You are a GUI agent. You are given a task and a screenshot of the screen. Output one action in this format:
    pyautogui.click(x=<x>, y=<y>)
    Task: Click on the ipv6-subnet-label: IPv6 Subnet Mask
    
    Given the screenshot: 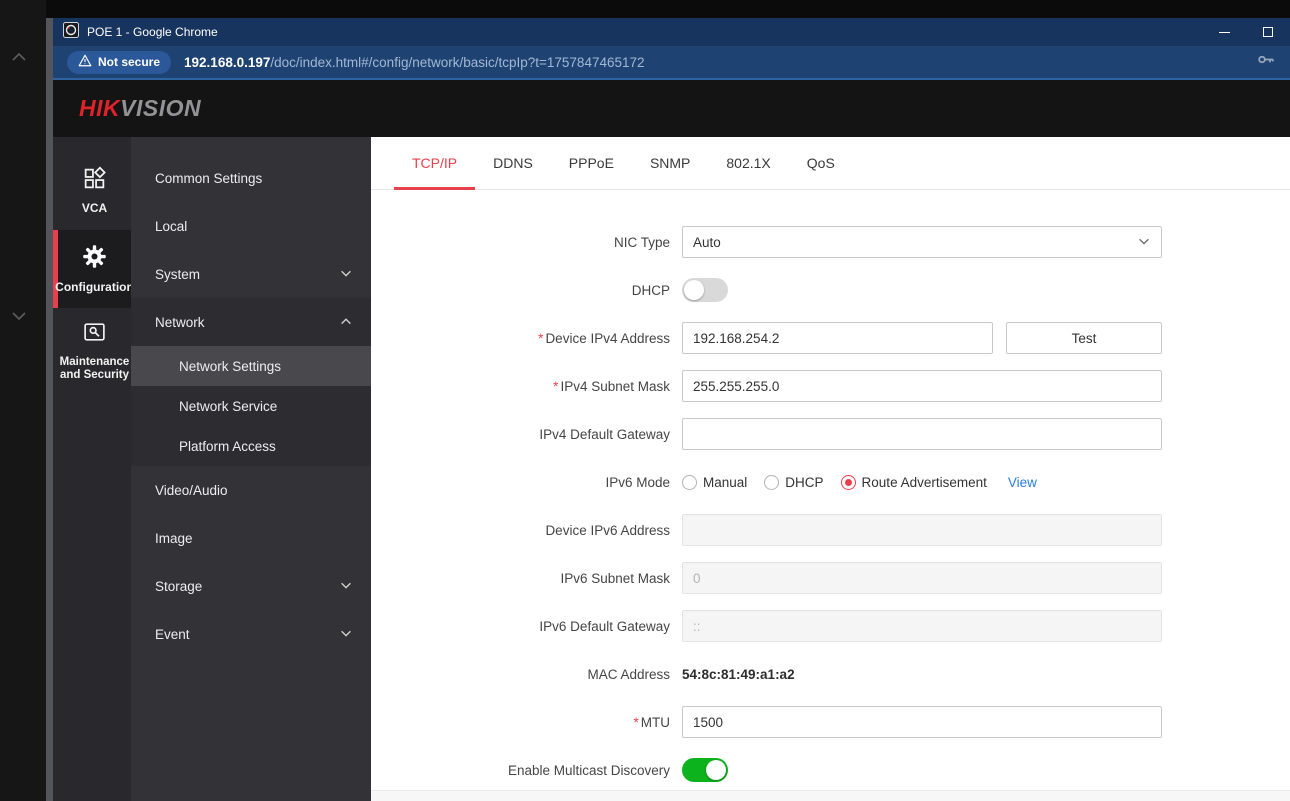 What is the action you would take?
    pyautogui.click(x=615, y=578)
    